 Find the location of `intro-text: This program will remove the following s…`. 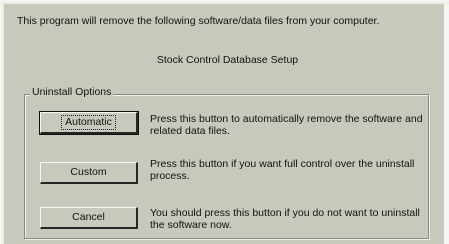

intro-text: This program will remove the following s… is located at coordinates (198, 21).